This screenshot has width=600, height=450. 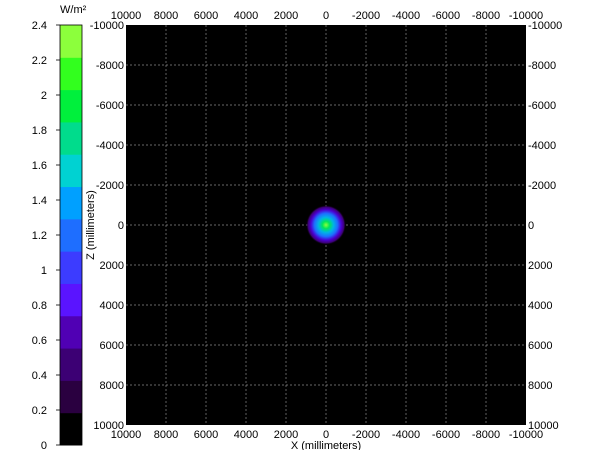 I want to click on colorbar: 0 0.2 0.4 0.6 0.8 1 1.2 1.4 1.6 1.8 2 2.2 2.4, so click(x=57, y=235).